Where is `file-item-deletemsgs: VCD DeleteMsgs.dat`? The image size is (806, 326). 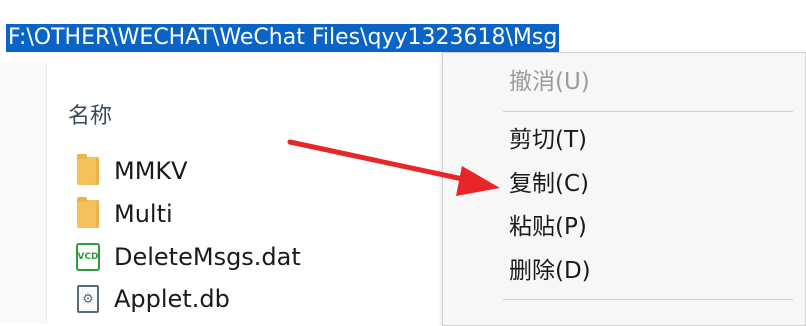
file-item-deletemsgs: VCD DeleteMsgs.dat is located at coordinates (187, 257).